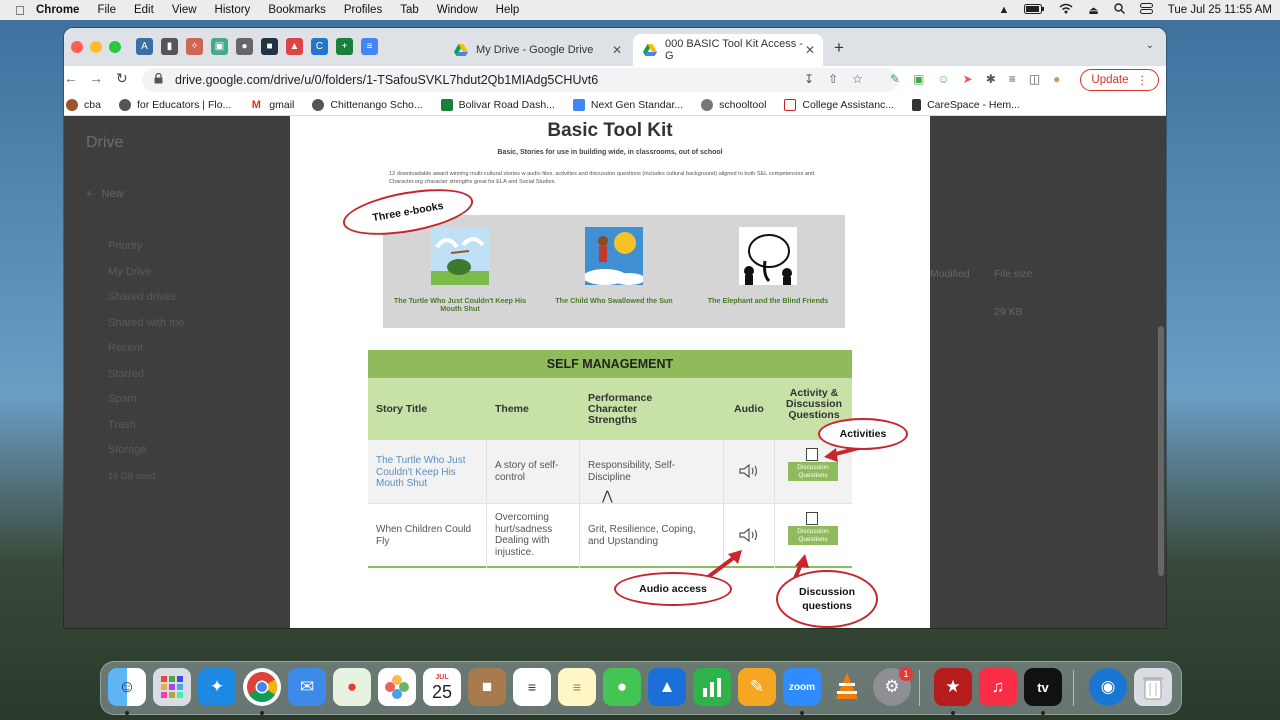 Image resolution: width=1280 pixels, height=720 pixels. I want to click on messages-bubble-icon: ●, so click(622, 687).